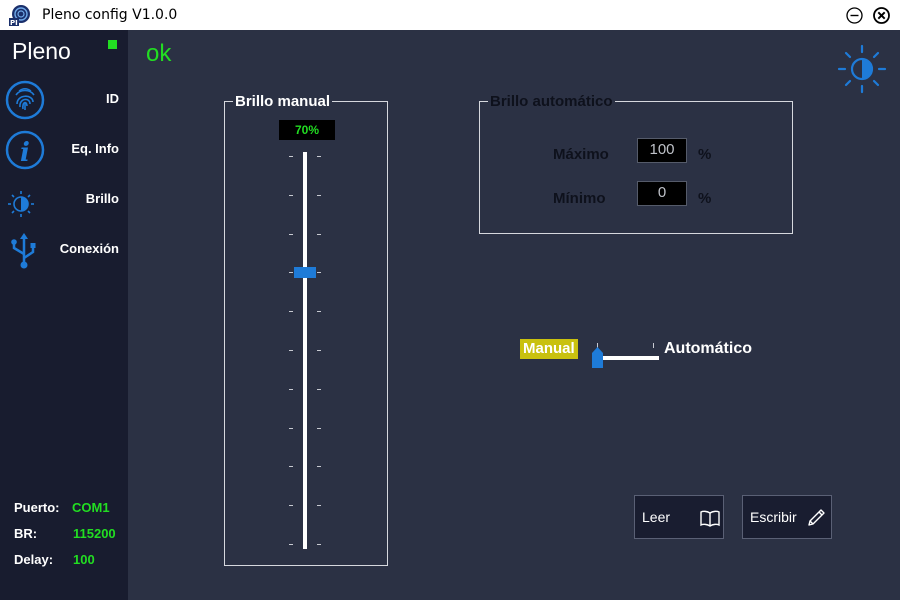  Describe the element at coordinates (679, 517) in the screenshot. I see `read-button: Leer` at that location.